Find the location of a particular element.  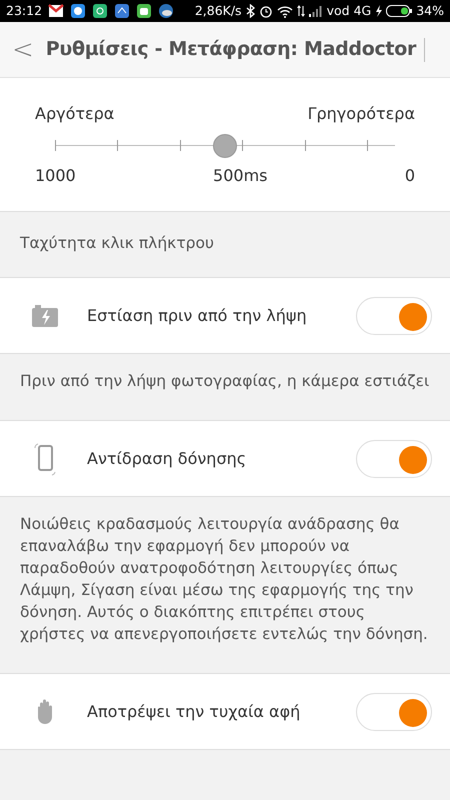

battery-text: 34% is located at coordinates (430, 11).